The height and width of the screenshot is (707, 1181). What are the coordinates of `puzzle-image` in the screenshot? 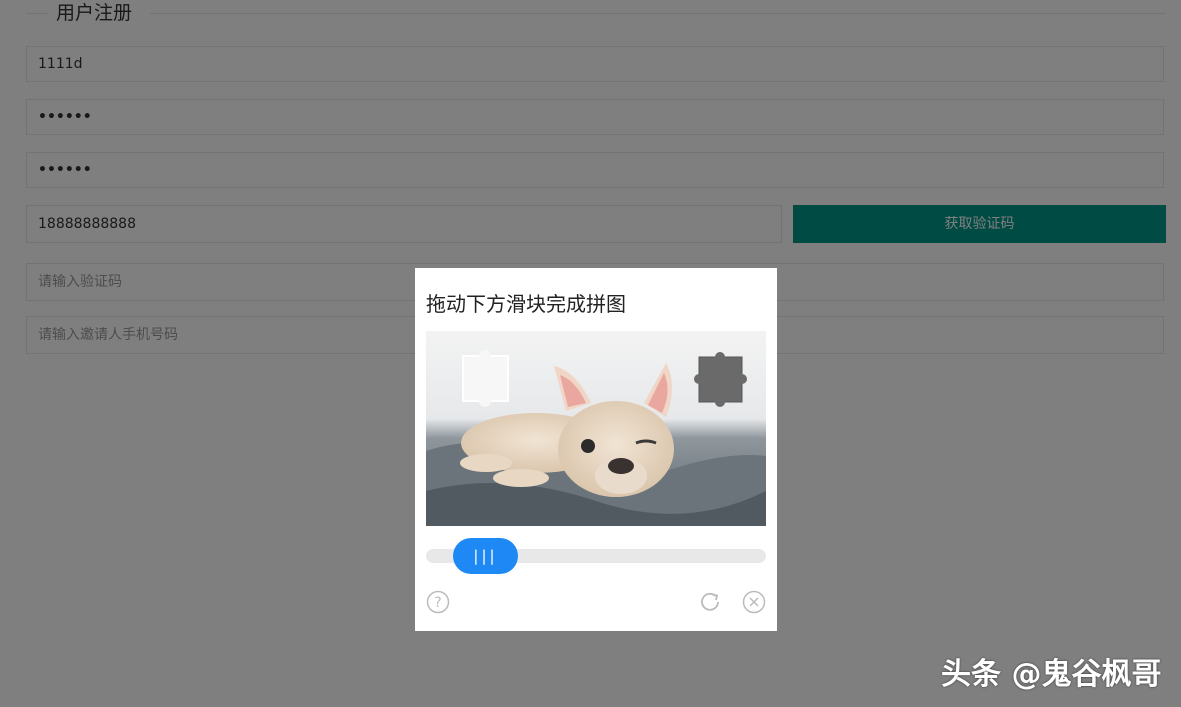 It's located at (596, 428).